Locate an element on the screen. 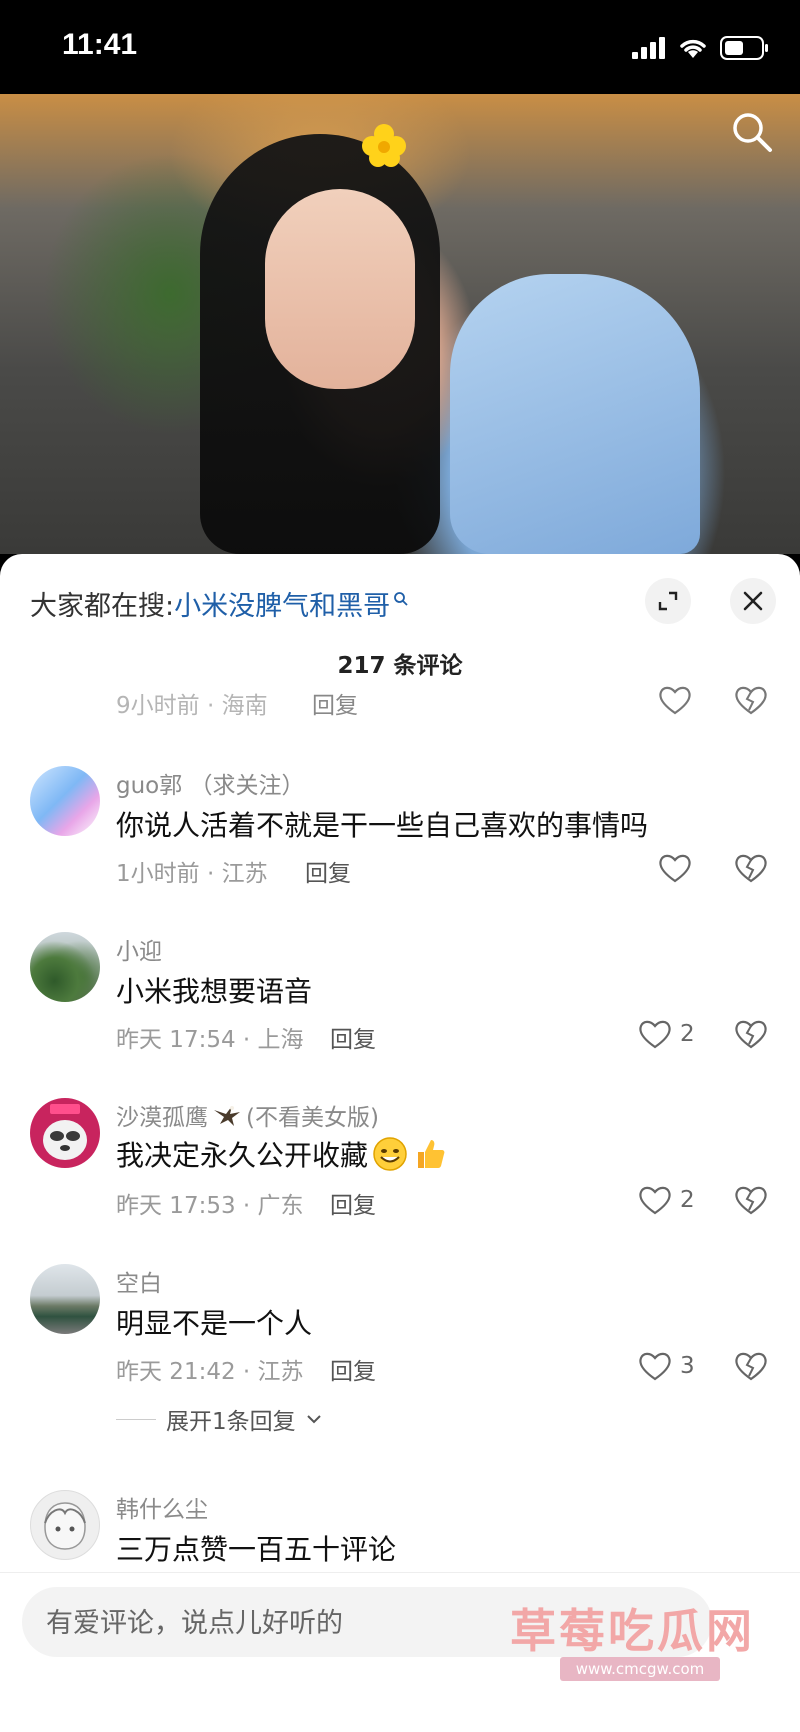  watermark-url: www.cmcgw.com is located at coordinates (640, 1669).